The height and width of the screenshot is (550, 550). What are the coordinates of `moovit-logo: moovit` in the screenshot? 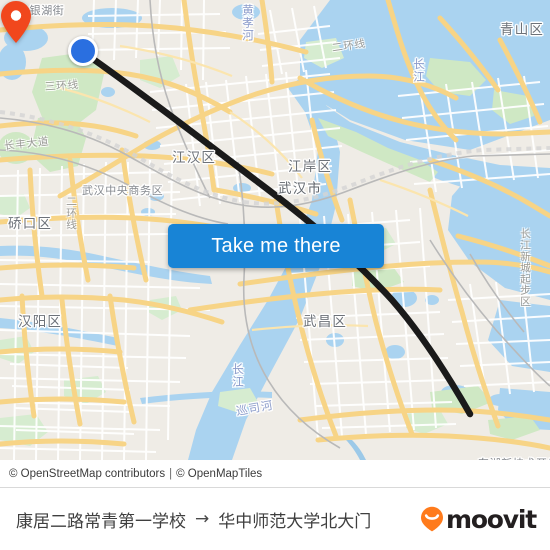 It's located at (478, 519).